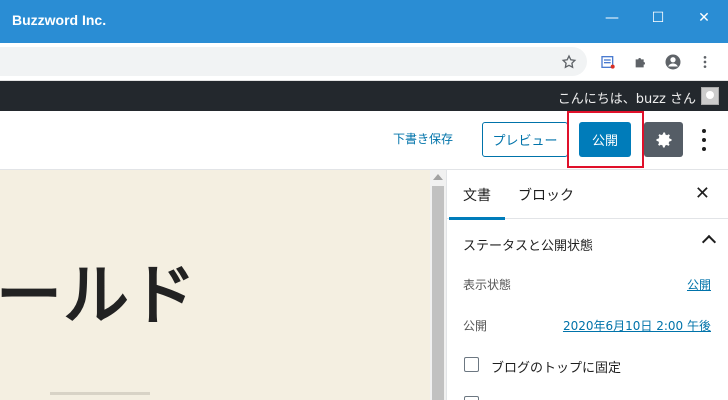 Image resolution: width=728 pixels, height=400 pixels. I want to click on address-bar, so click(293, 61).